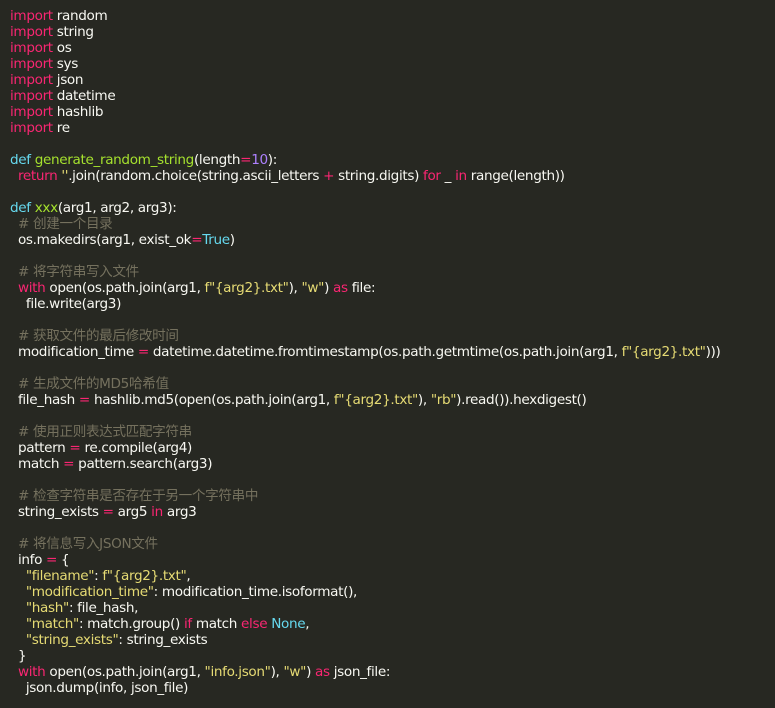  I want to click on code-line: import sys, so click(392, 64).